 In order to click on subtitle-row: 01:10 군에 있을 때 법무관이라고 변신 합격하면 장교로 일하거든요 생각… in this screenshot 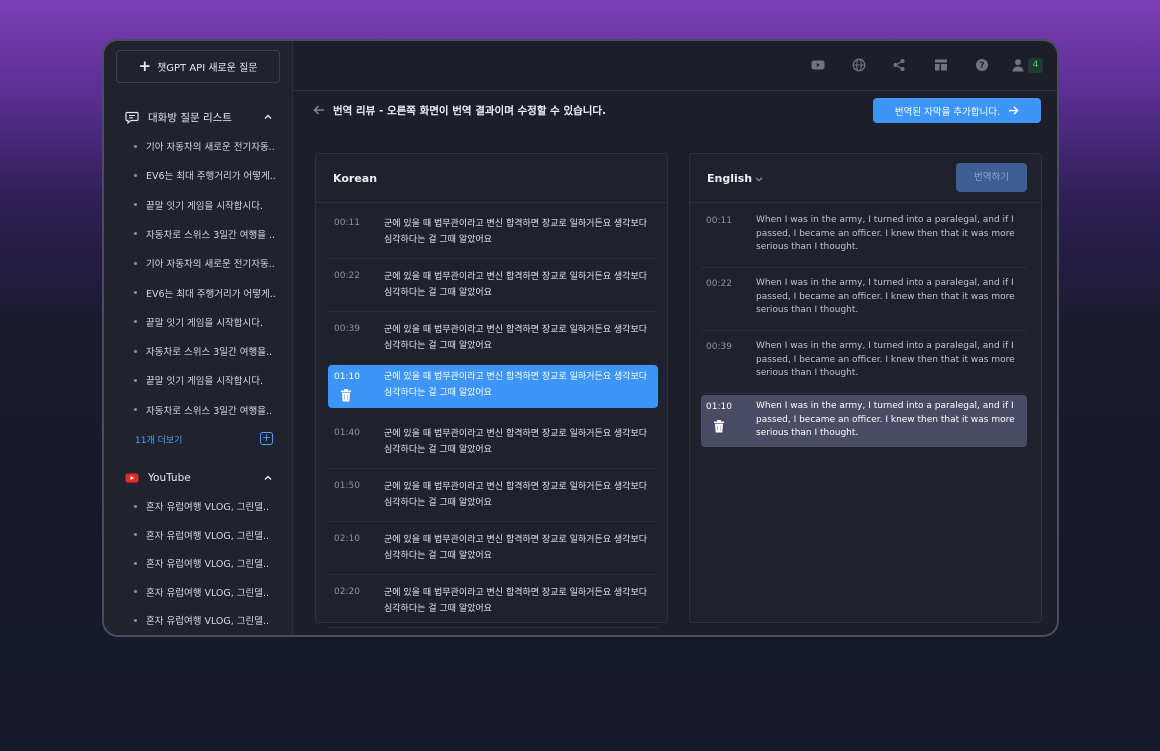, I will do `click(493, 386)`.